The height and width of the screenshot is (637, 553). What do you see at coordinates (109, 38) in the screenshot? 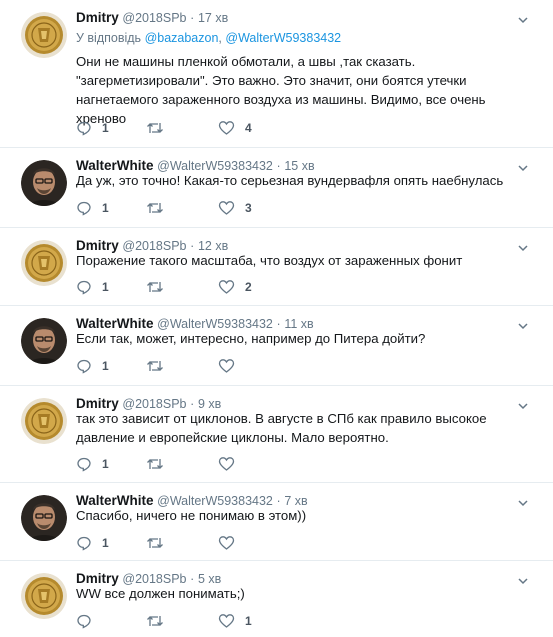
I see `replying-to-label: У відповідь` at bounding box center [109, 38].